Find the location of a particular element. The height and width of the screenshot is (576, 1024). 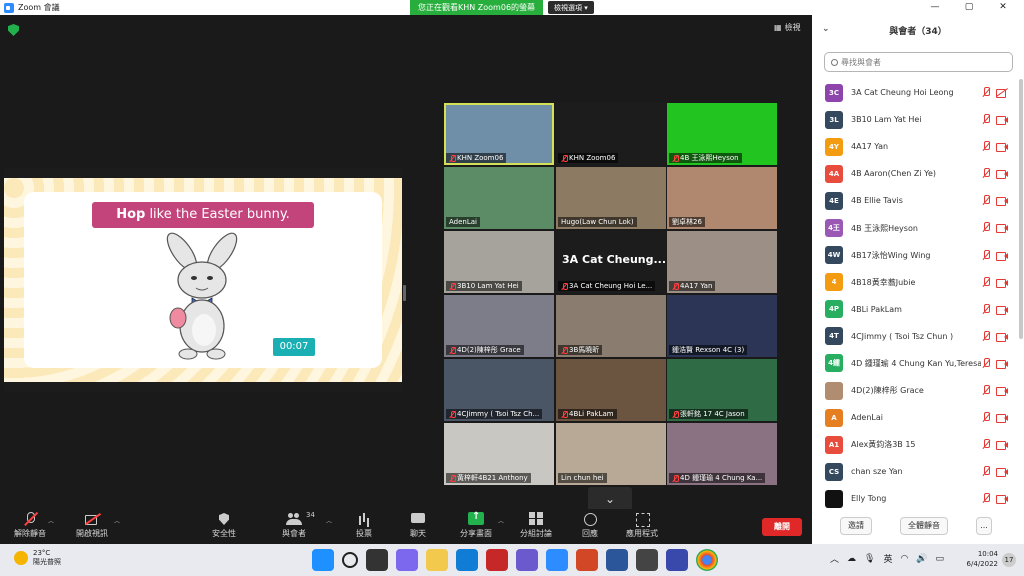

unmute-button: 解除靜音 is located at coordinates (30, 525).